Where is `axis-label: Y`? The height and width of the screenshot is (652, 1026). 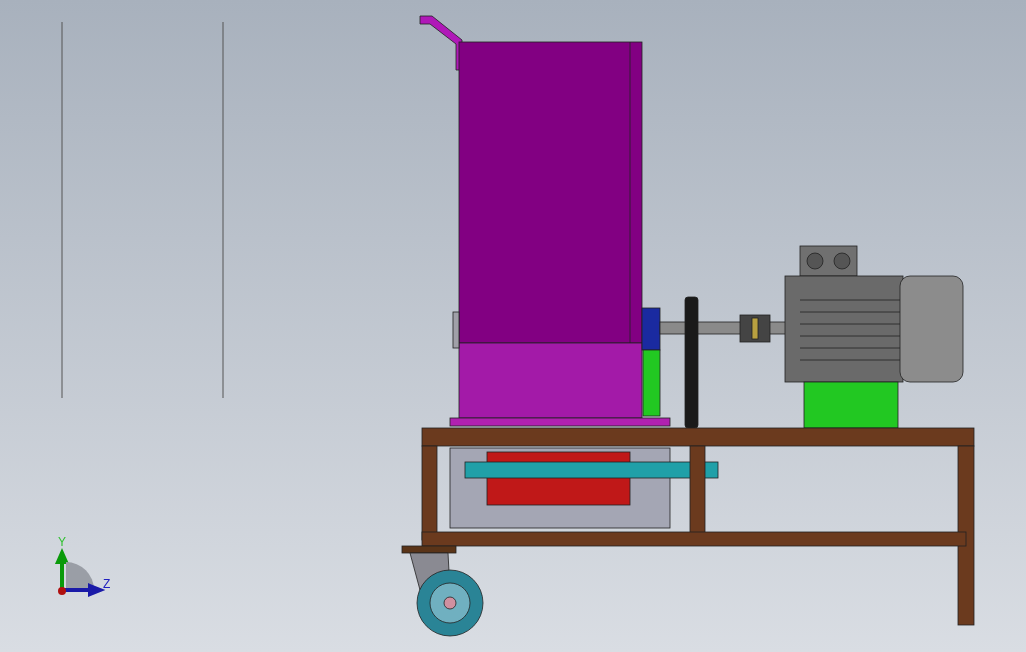 axis-label: Y is located at coordinates (62, 542).